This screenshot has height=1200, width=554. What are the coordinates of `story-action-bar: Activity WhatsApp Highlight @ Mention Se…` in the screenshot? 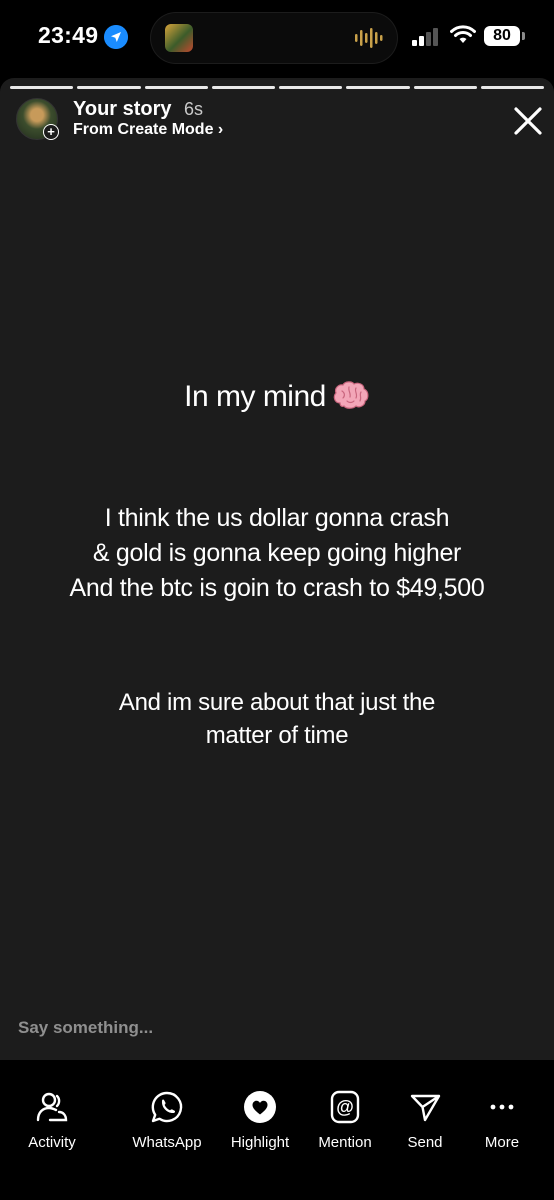 It's located at (277, 1130).